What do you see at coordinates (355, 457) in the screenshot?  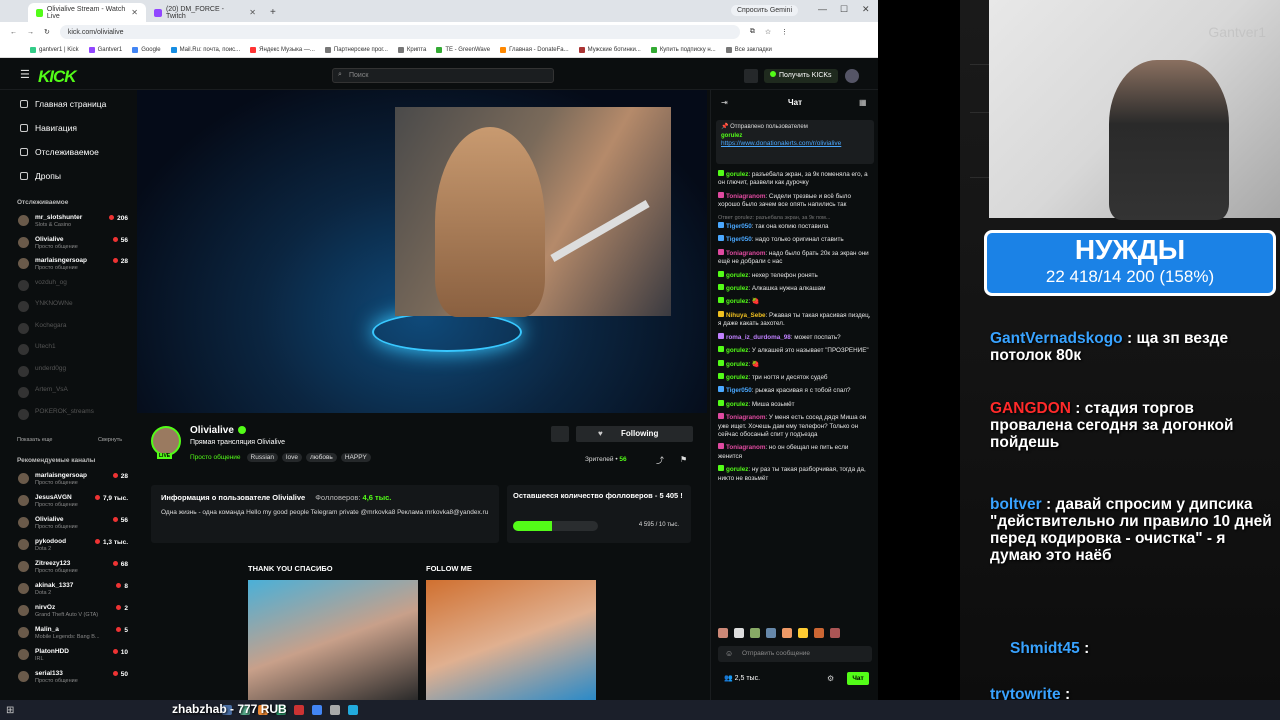 I see `tag: HAPPY` at bounding box center [355, 457].